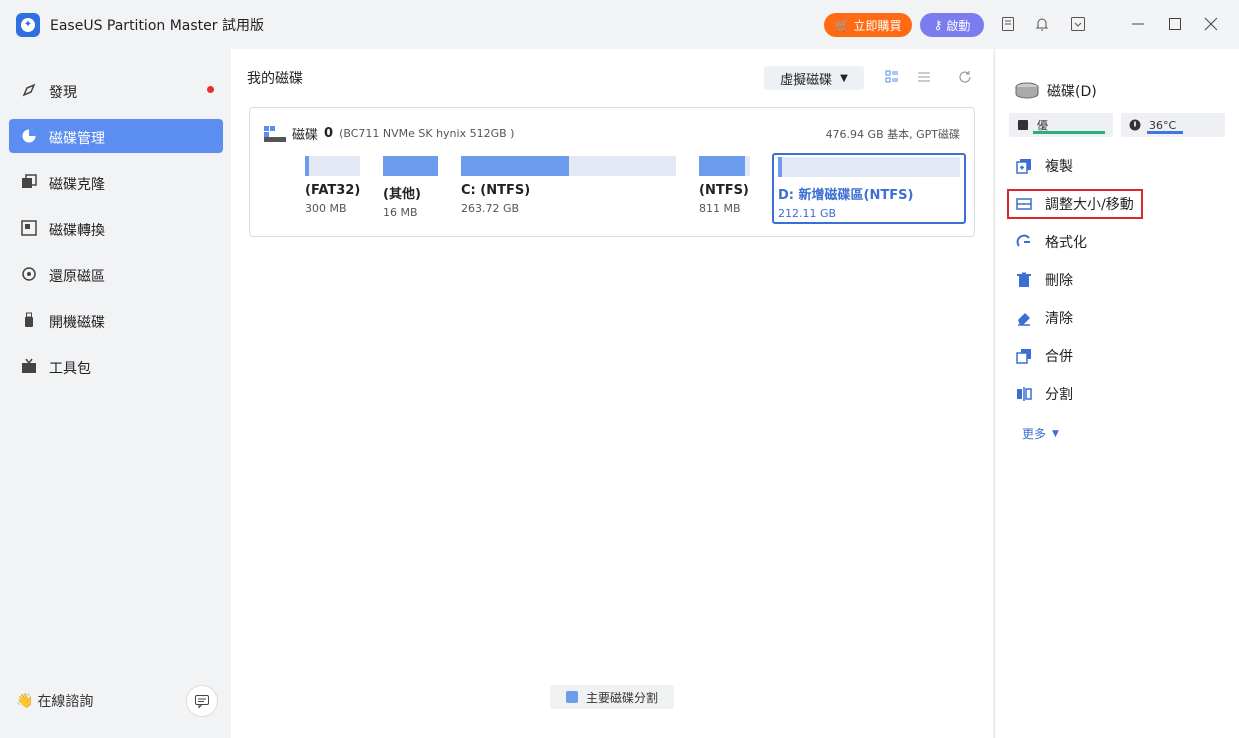 The image size is (1239, 738). Describe the element at coordinates (29, 319) in the screenshot. I see `usb-icon` at that location.